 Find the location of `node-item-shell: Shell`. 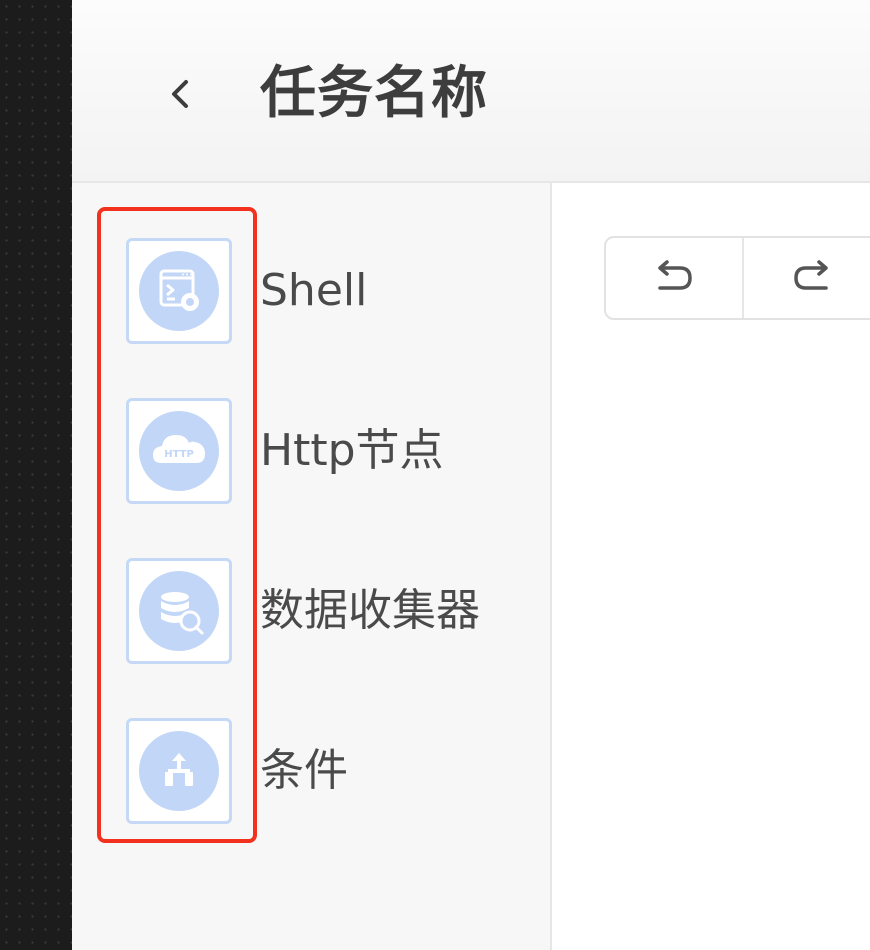

node-item-shell: Shell is located at coordinates (326, 291).